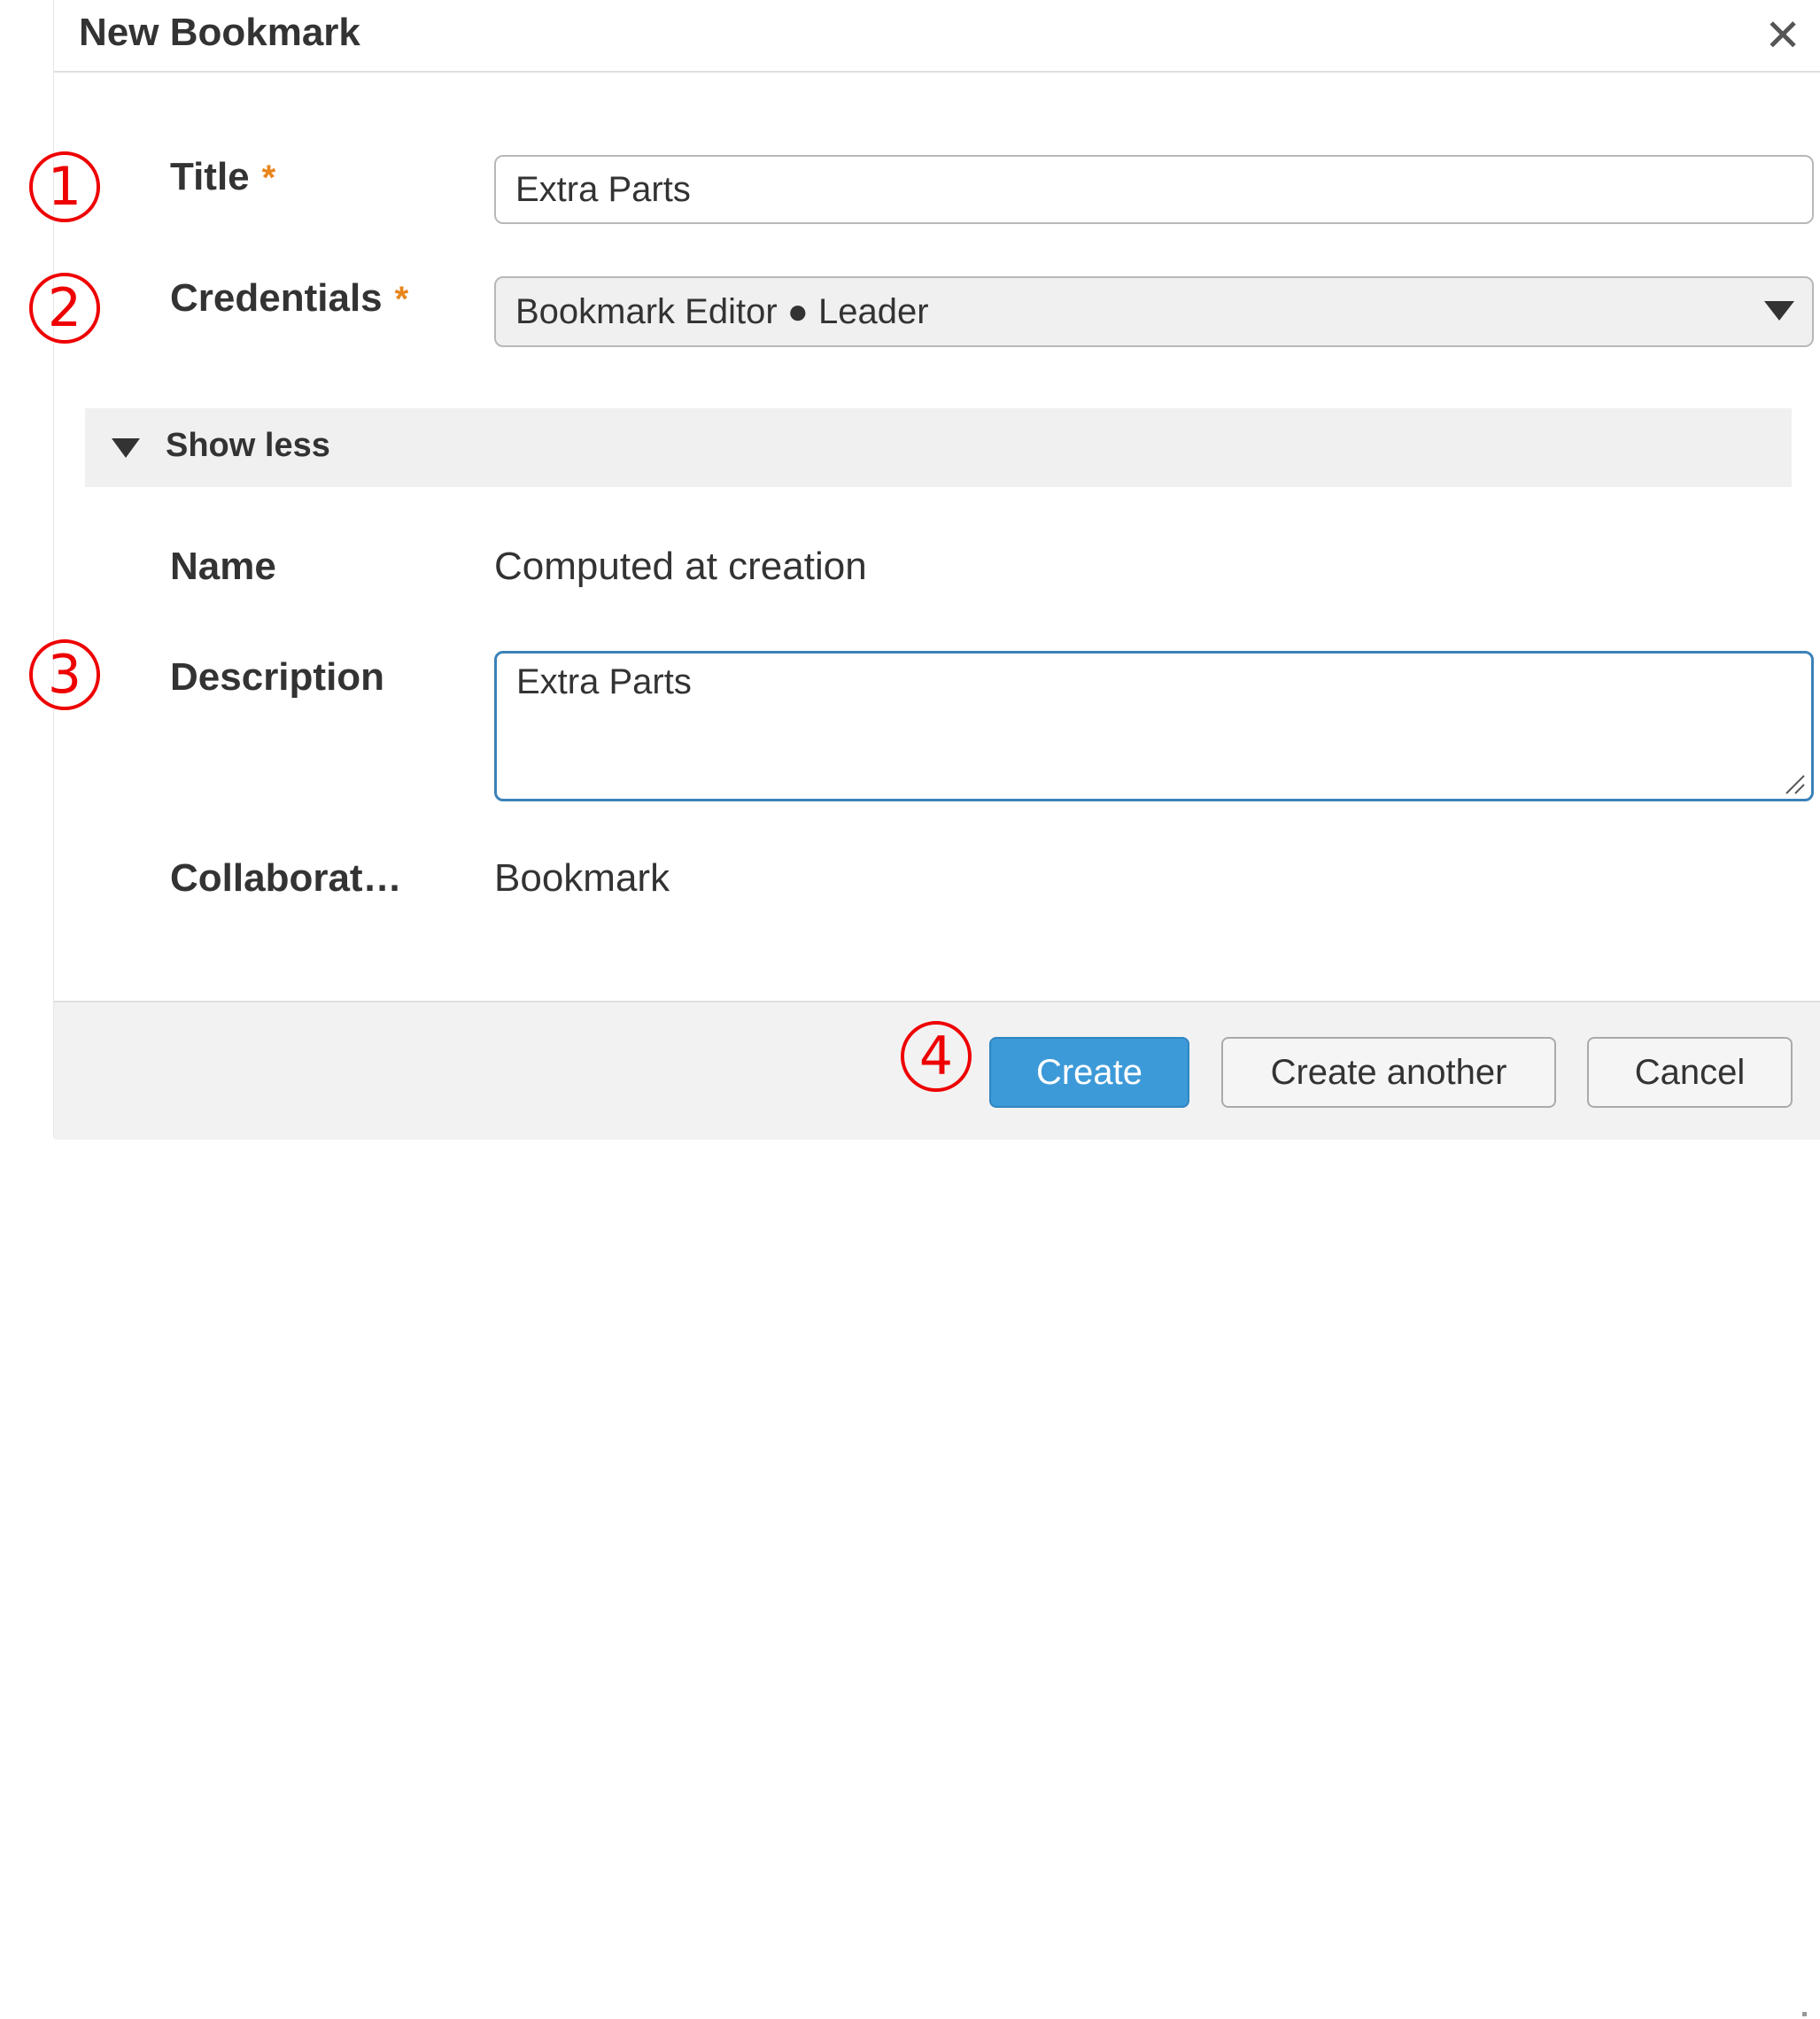 The width and height of the screenshot is (1820, 2019). Describe the element at coordinates (1779, 311) in the screenshot. I see `dropdown-arrow-icon` at that location.